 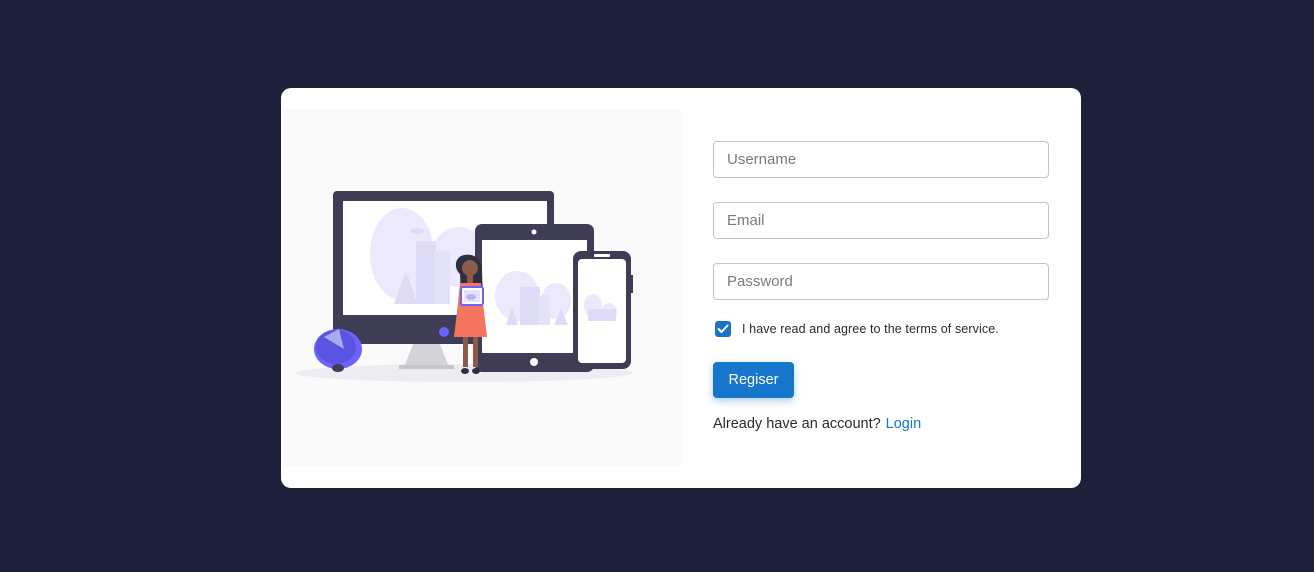 I want to click on login-prompt: Already have an account? Login, so click(x=881, y=424).